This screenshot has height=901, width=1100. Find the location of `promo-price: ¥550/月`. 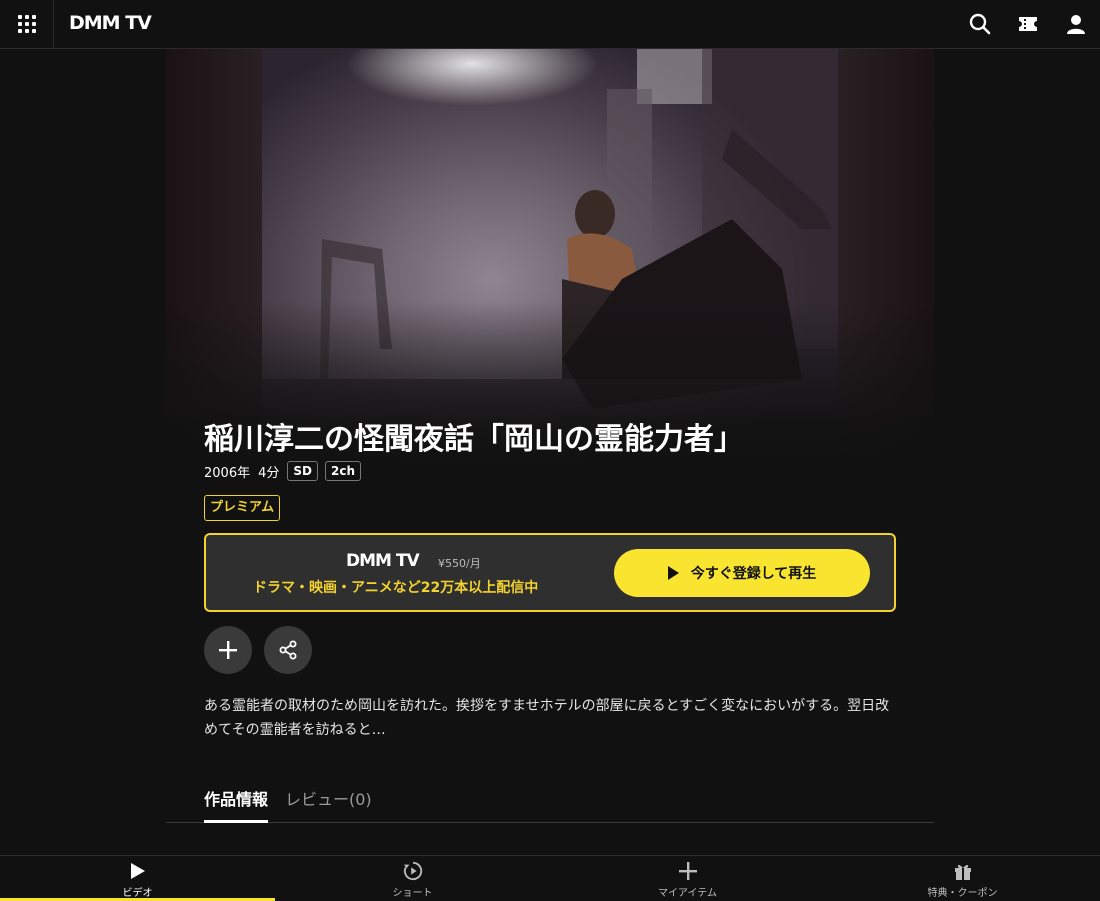

promo-price: ¥550/月 is located at coordinates (459, 563).